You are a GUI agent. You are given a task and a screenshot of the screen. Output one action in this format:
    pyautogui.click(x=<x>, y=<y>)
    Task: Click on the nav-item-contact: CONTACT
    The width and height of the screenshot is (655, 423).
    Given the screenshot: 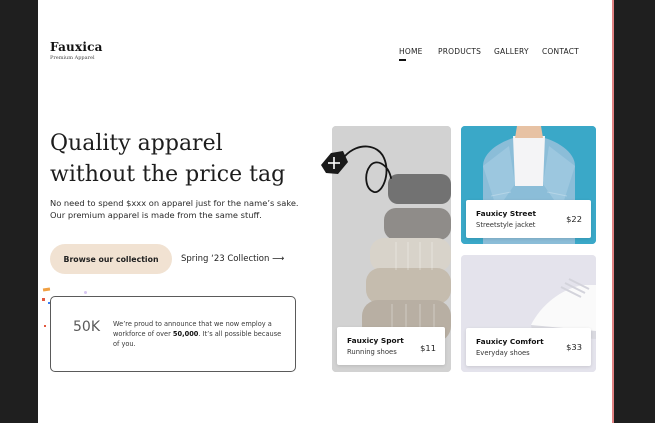 What is the action you would take?
    pyautogui.click(x=560, y=51)
    